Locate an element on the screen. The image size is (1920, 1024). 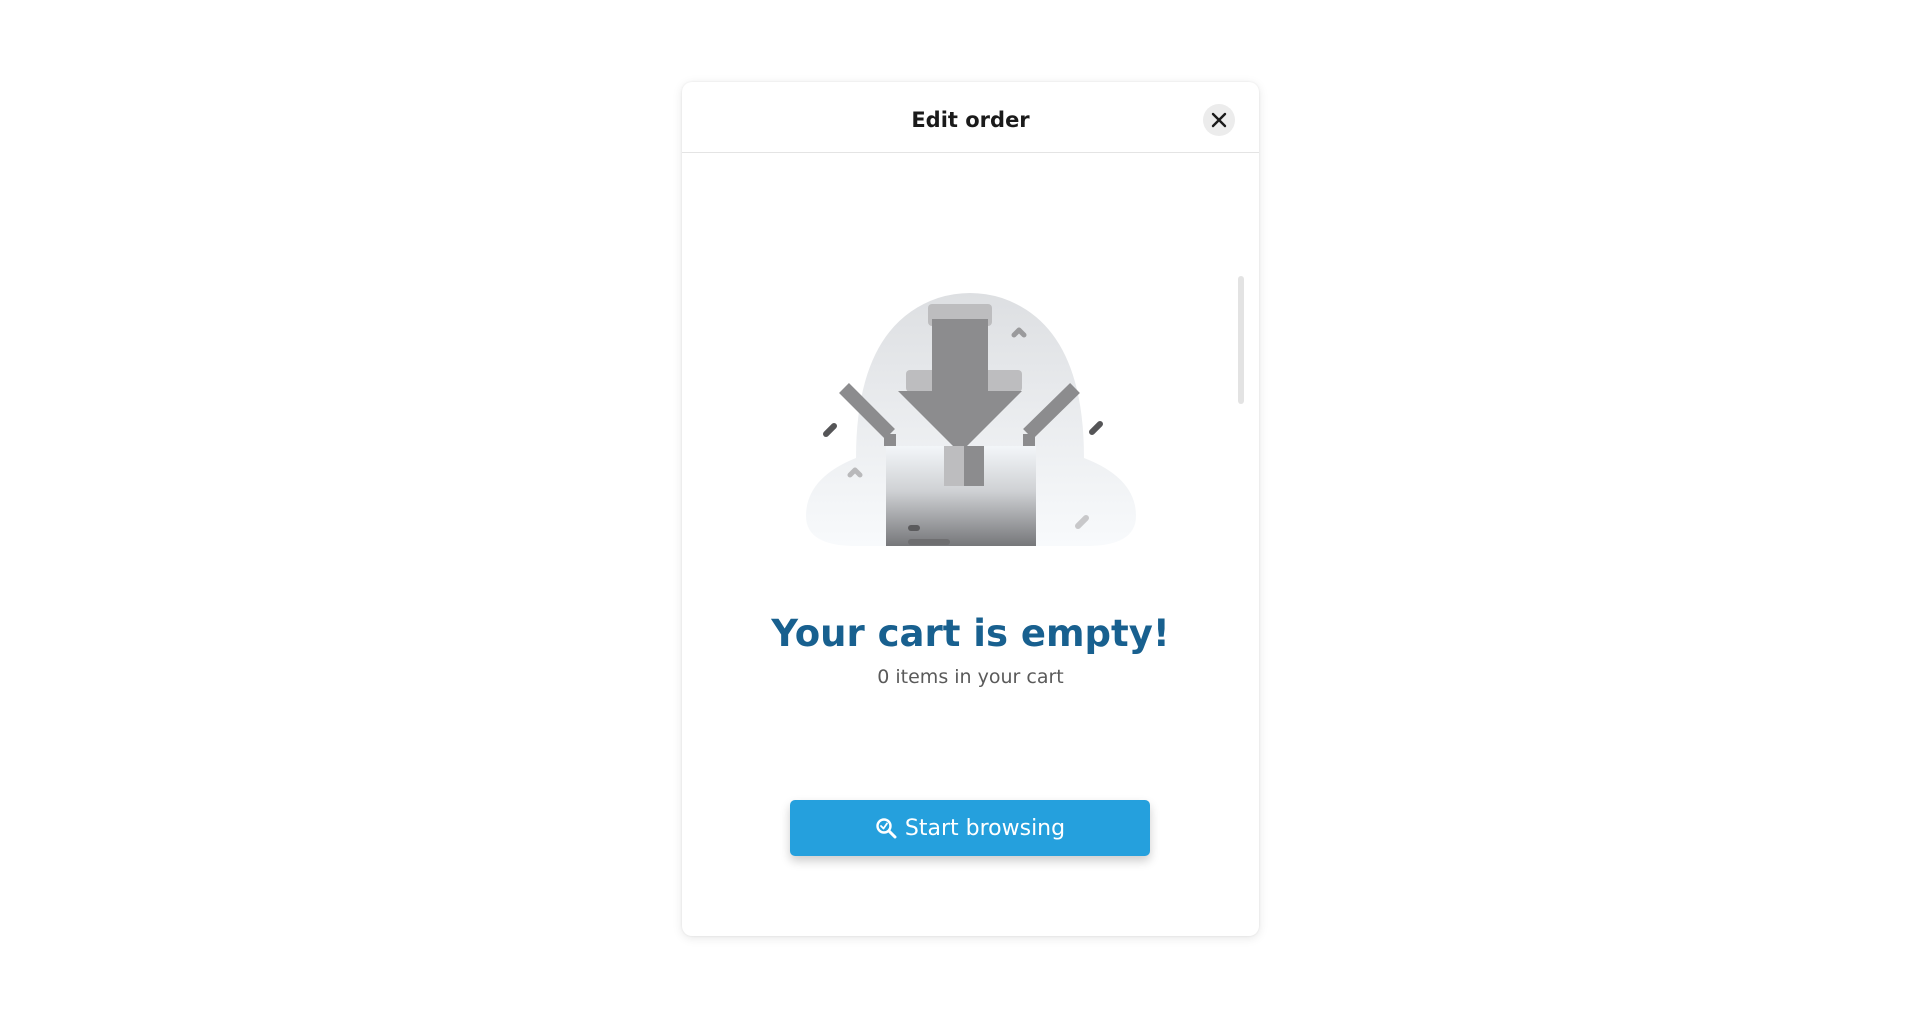
cart-item-count: 0 items in your cart is located at coordinates (970, 677).